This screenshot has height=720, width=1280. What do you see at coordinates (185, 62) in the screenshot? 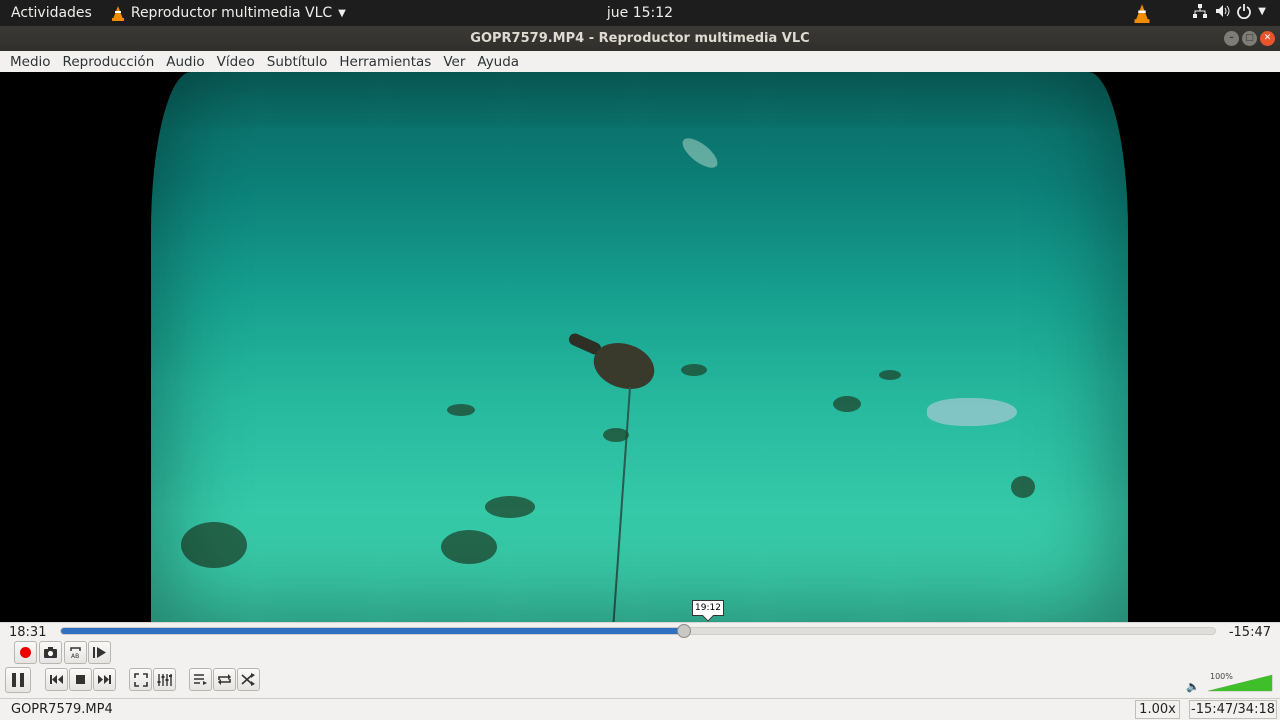
I see `menu-audio: Audio` at bounding box center [185, 62].